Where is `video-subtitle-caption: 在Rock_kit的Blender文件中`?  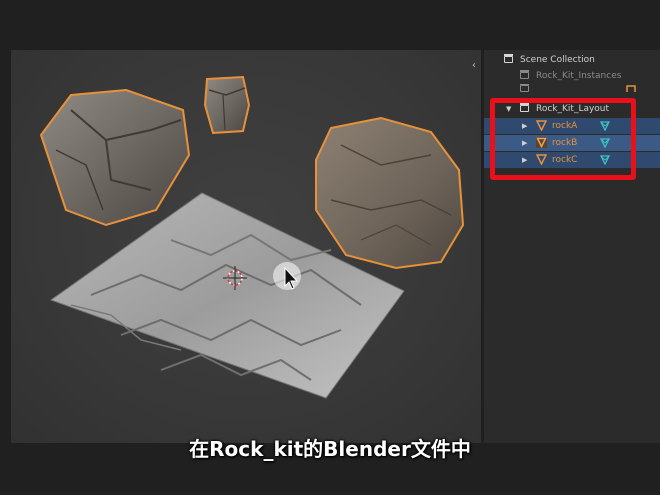 video-subtitle-caption: 在Rock_kit的Blender文件中 is located at coordinates (330, 449).